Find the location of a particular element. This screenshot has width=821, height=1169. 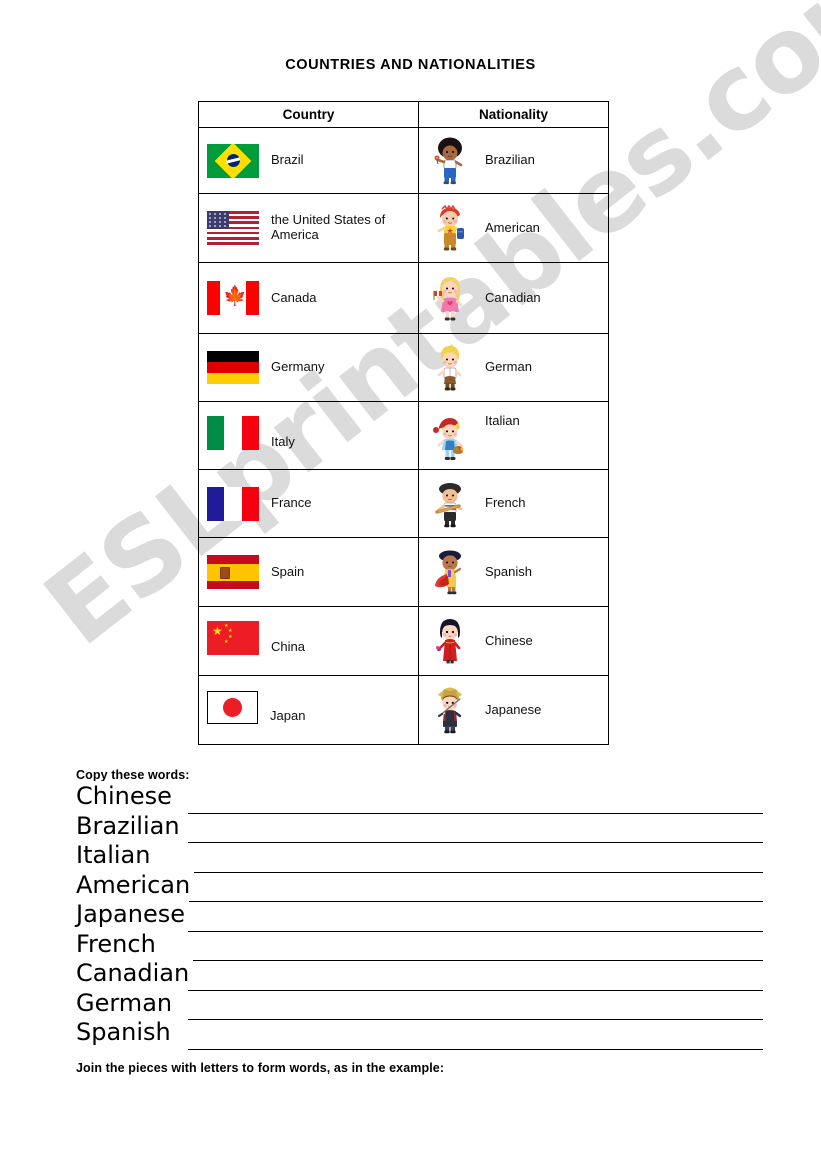

copy-words-heading: Copy these words: is located at coordinates (133, 775).